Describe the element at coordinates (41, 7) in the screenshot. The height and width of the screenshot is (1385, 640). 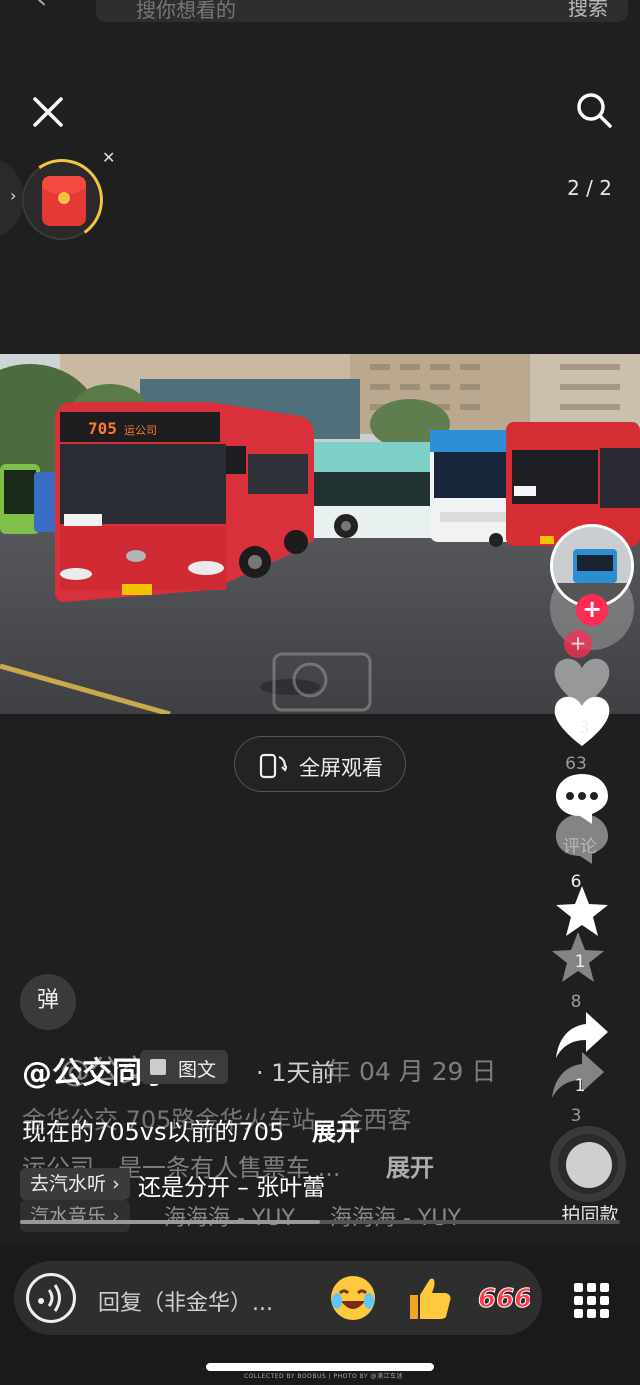
I see `back-arrow-icon: ‹` at that location.